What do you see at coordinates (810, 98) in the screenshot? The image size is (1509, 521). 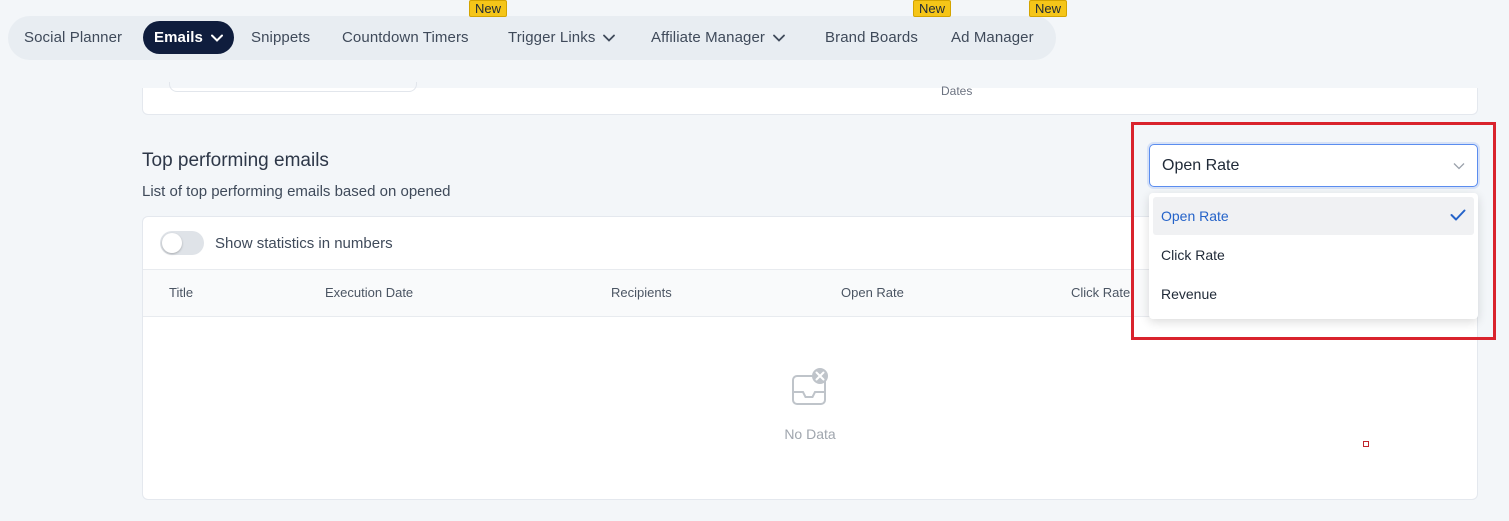 I see `chart-card-bottom: Dates` at bounding box center [810, 98].